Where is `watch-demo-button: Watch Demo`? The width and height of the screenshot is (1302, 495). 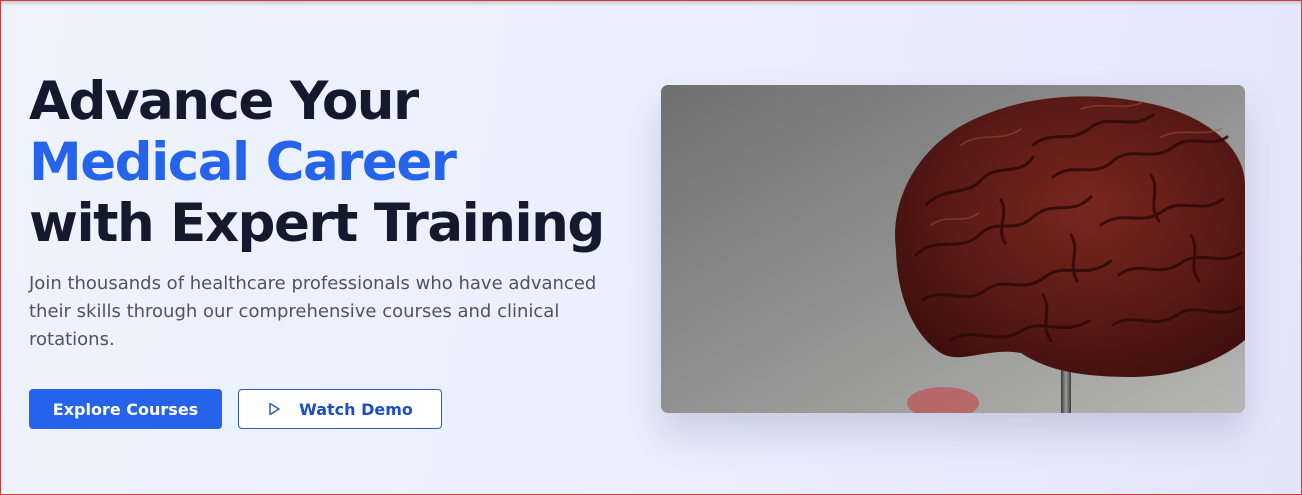
watch-demo-button: Watch Demo is located at coordinates (340, 409).